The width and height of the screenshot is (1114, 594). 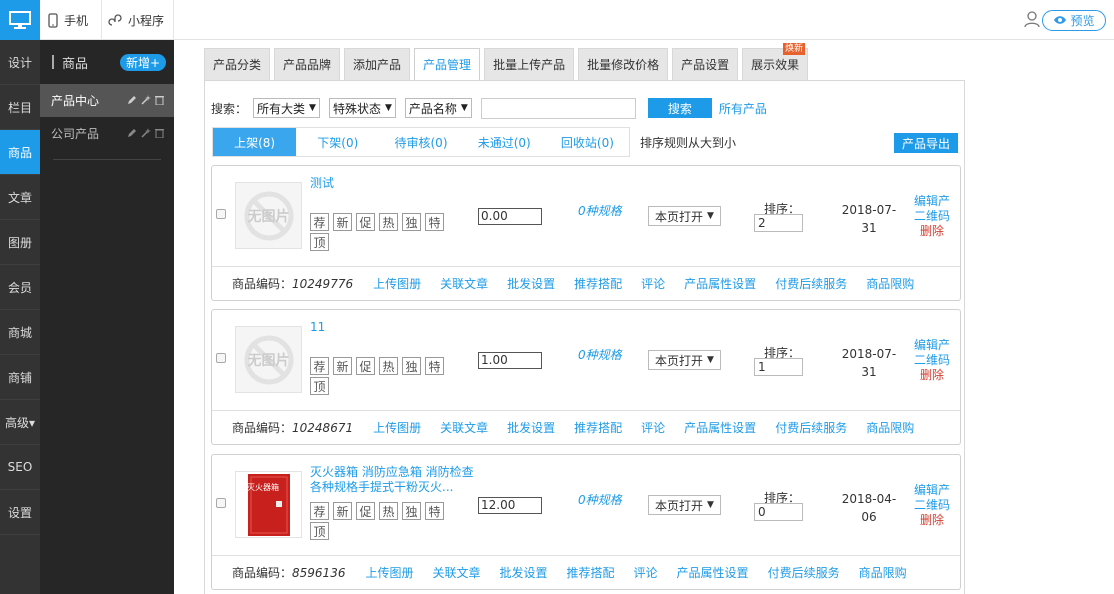 What do you see at coordinates (377, 64) in the screenshot?
I see `tab-add-product: 添加产品` at bounding box center [377, 64].